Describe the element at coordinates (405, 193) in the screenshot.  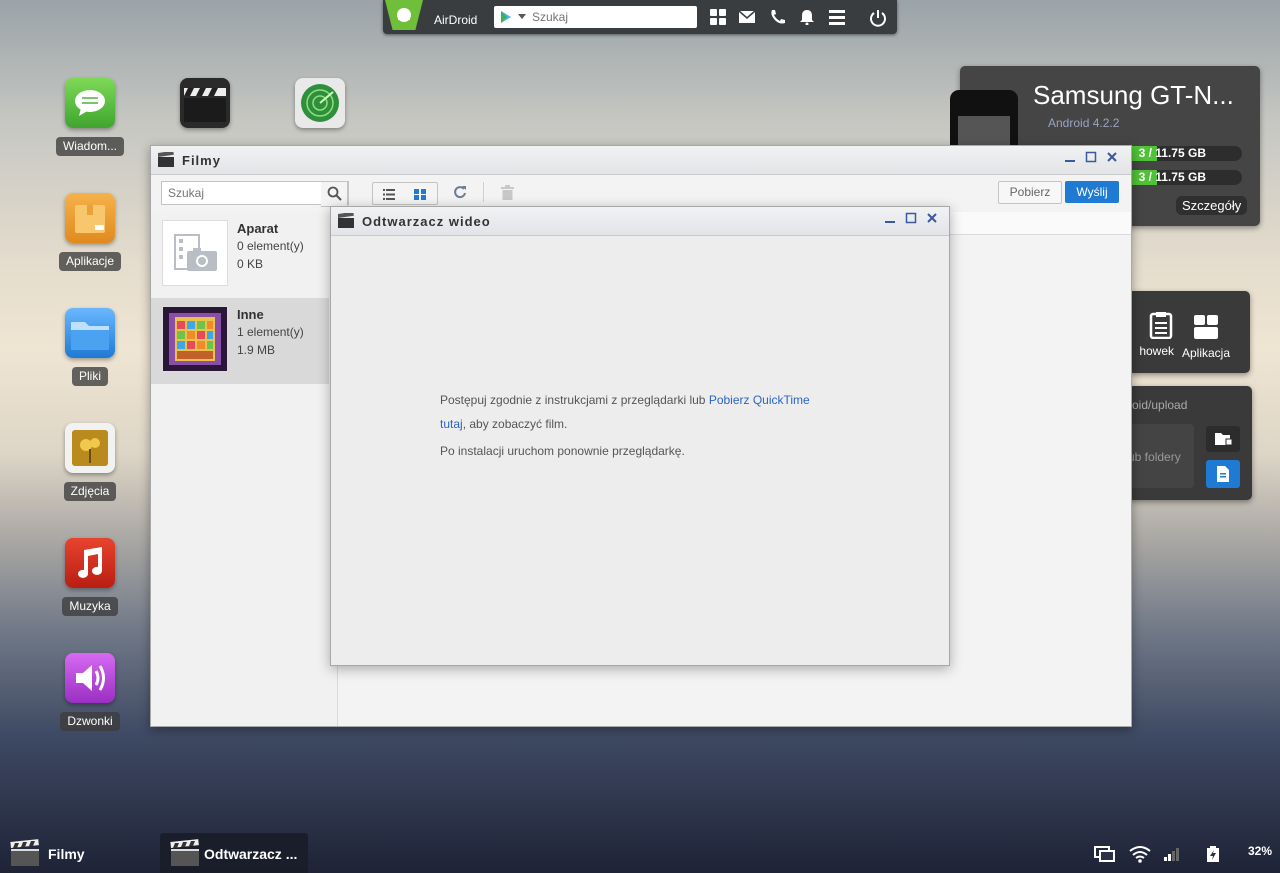
I see `view-toggle` at that location.